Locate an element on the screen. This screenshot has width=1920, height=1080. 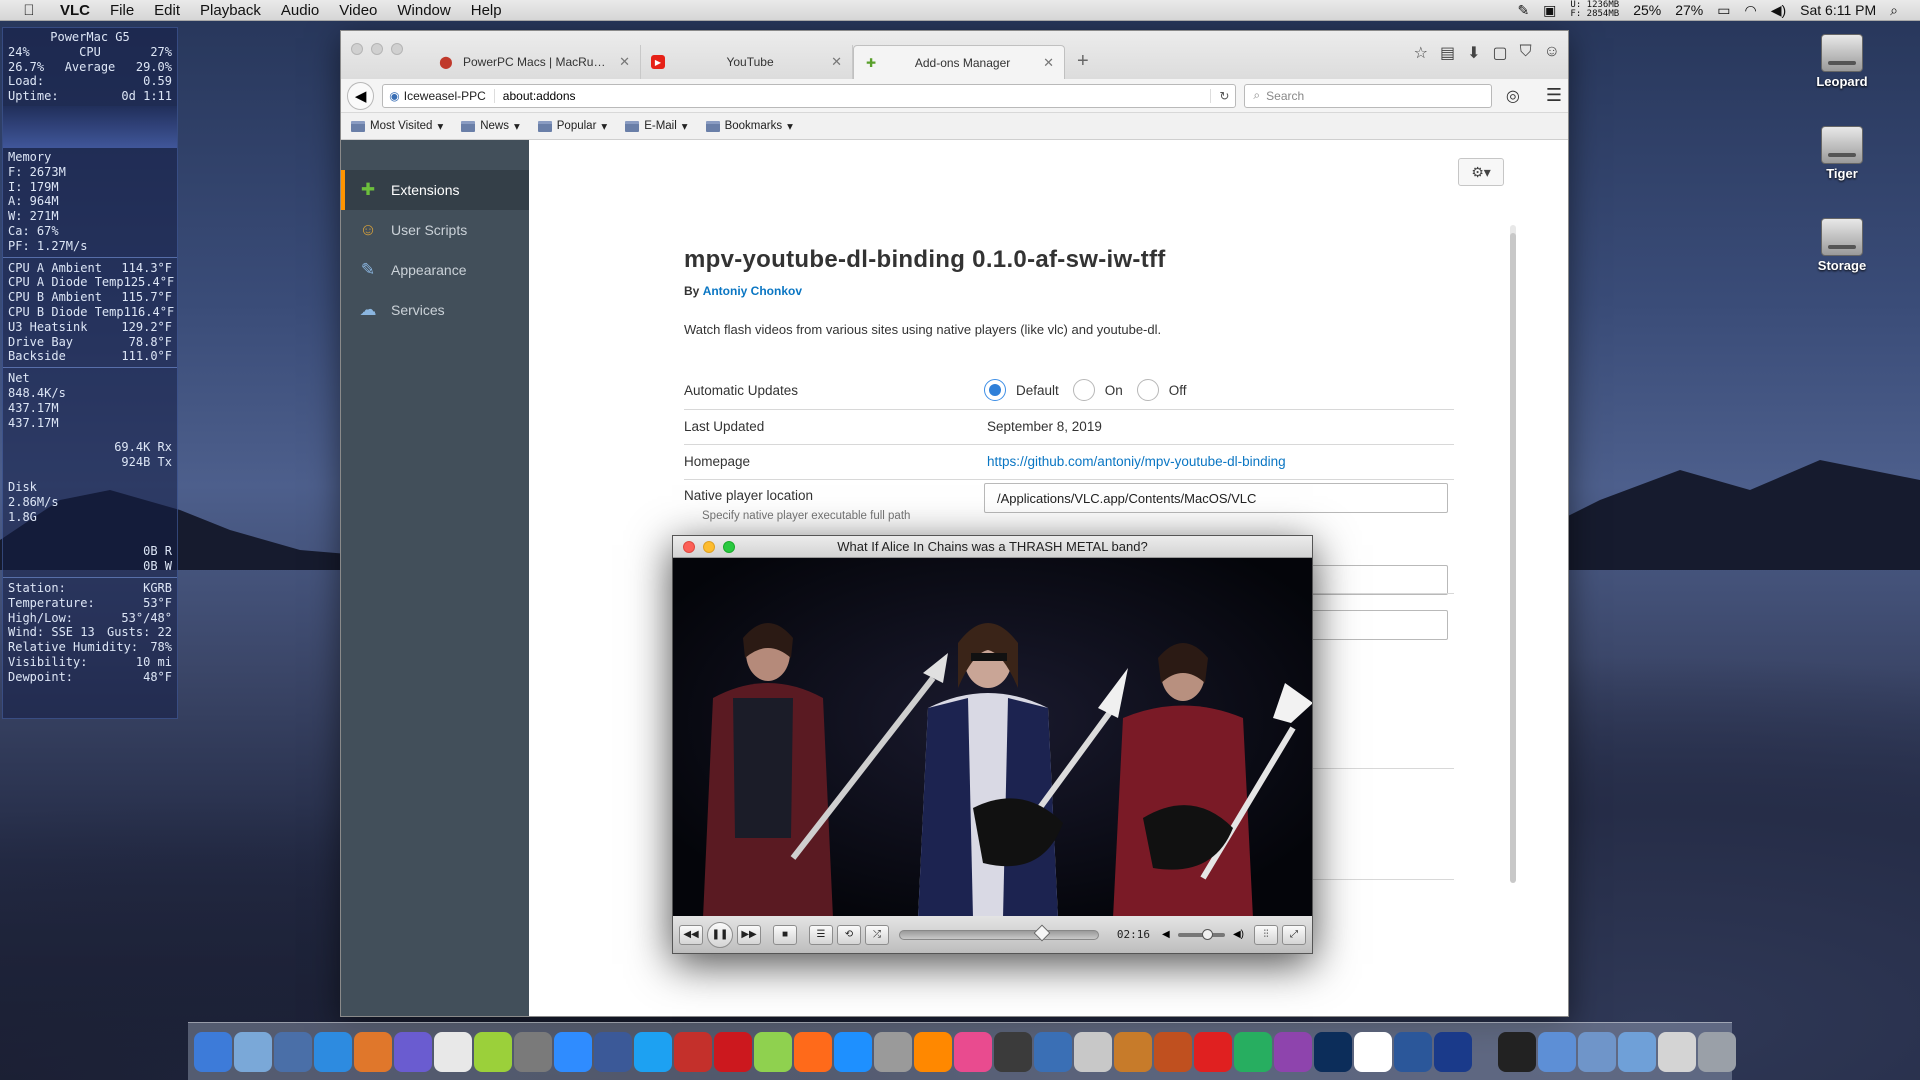
photoshop-icon is located at coordinates (1333, 1051).